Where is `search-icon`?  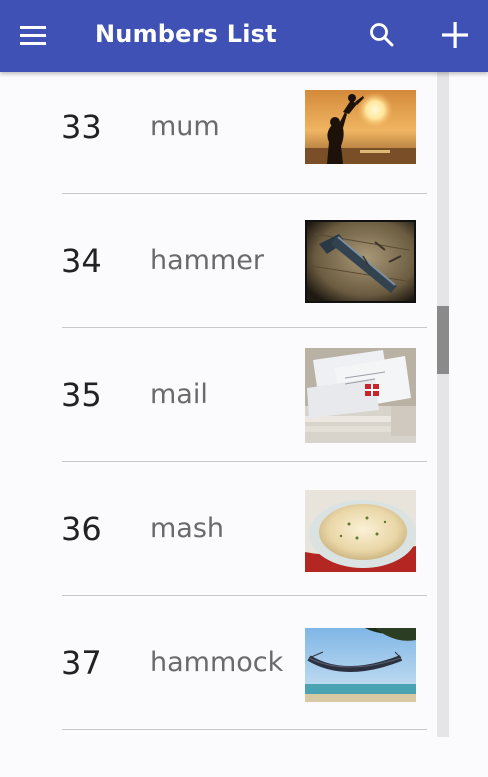
search-icon is located at coordinates (382, 35).